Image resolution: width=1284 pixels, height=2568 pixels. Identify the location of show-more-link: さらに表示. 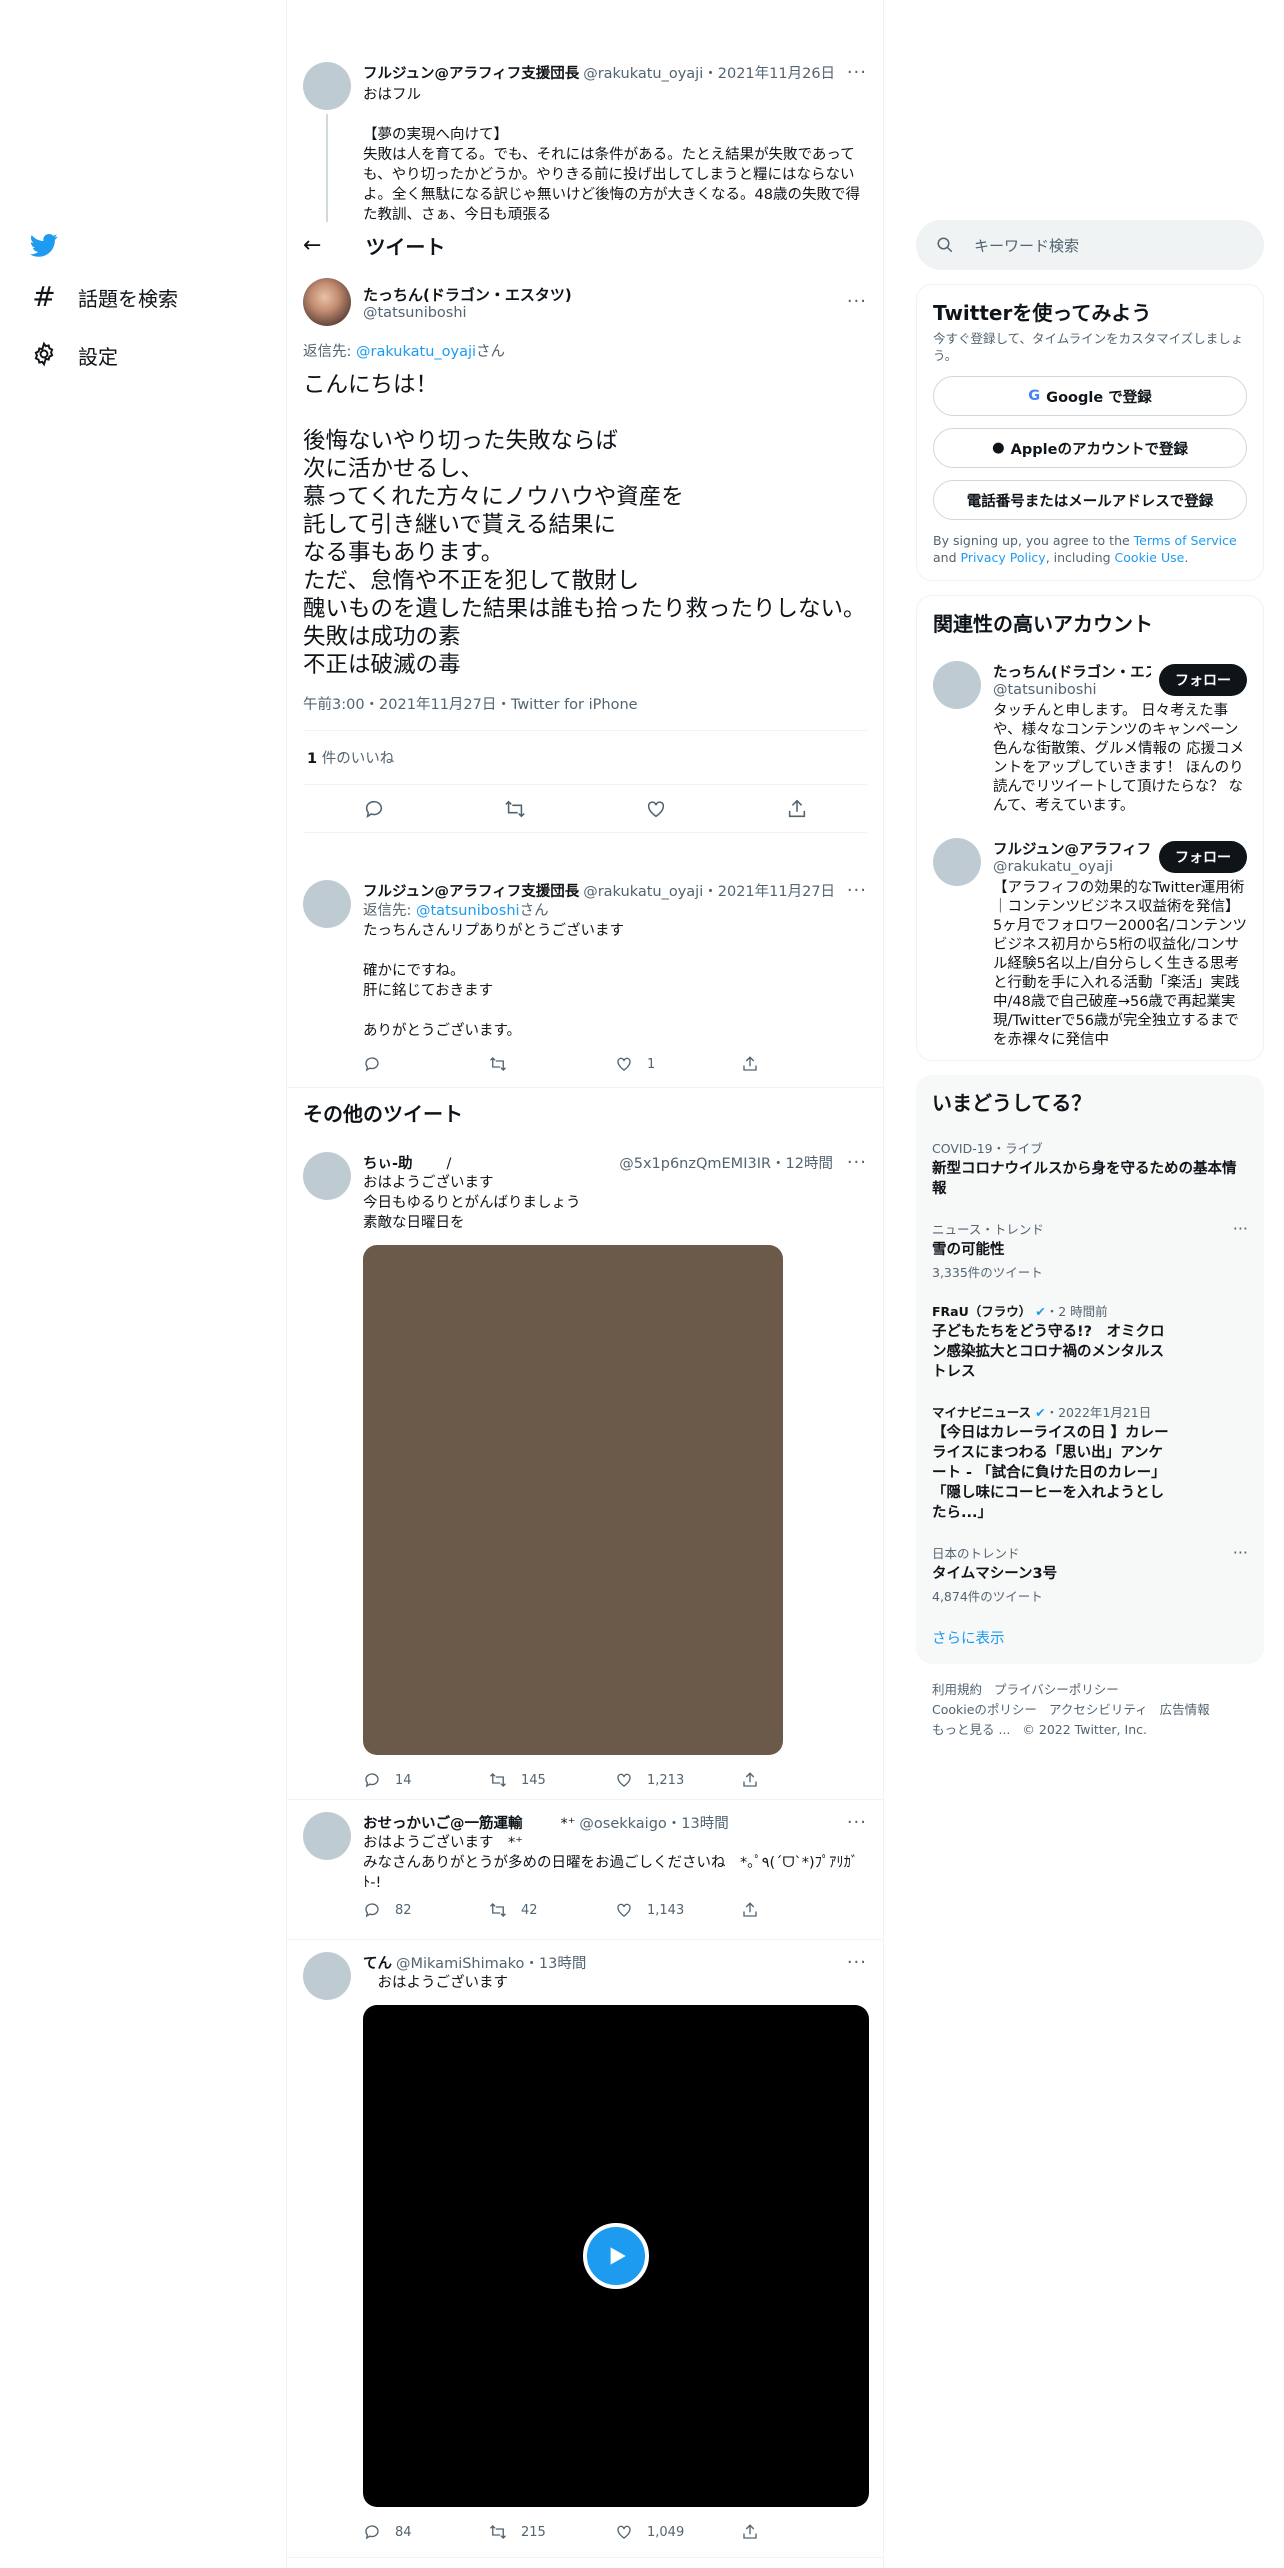
(1090, 1639).